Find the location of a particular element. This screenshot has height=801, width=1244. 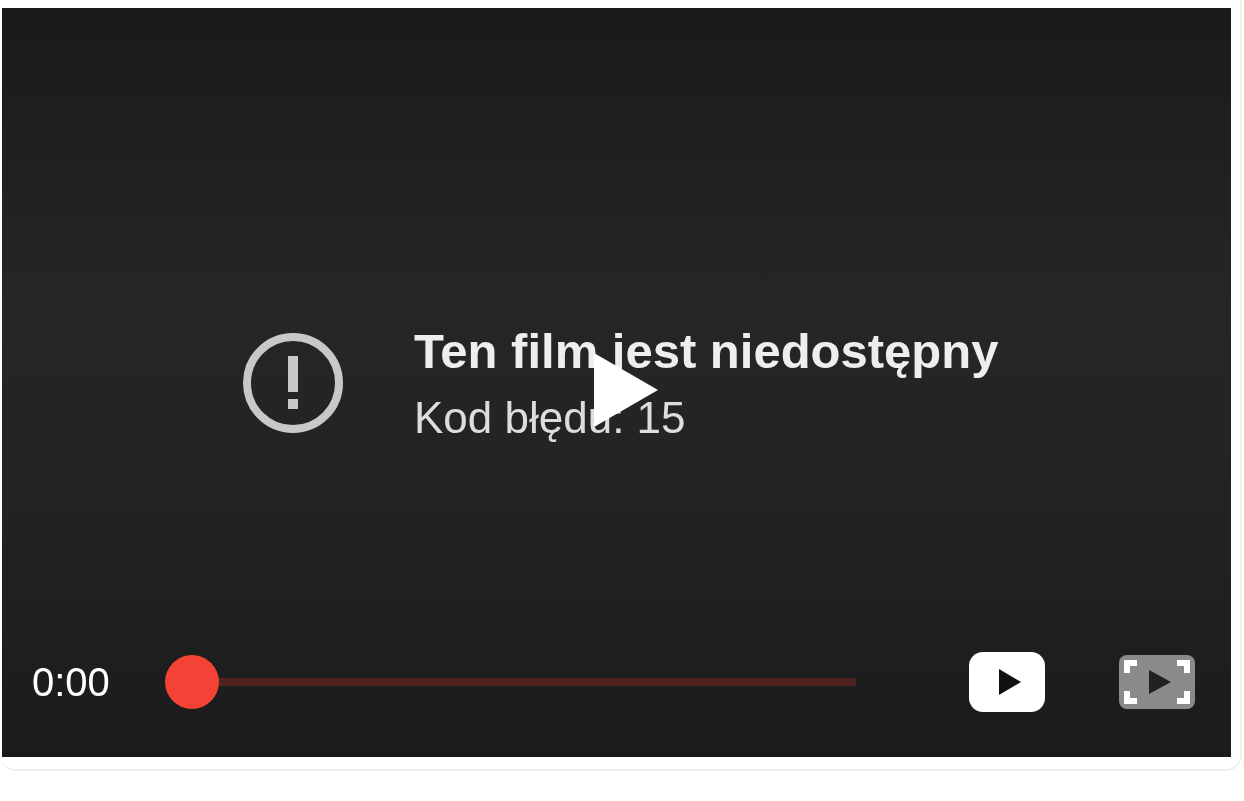

scrubber-handle is located at coordinates (192, 682).